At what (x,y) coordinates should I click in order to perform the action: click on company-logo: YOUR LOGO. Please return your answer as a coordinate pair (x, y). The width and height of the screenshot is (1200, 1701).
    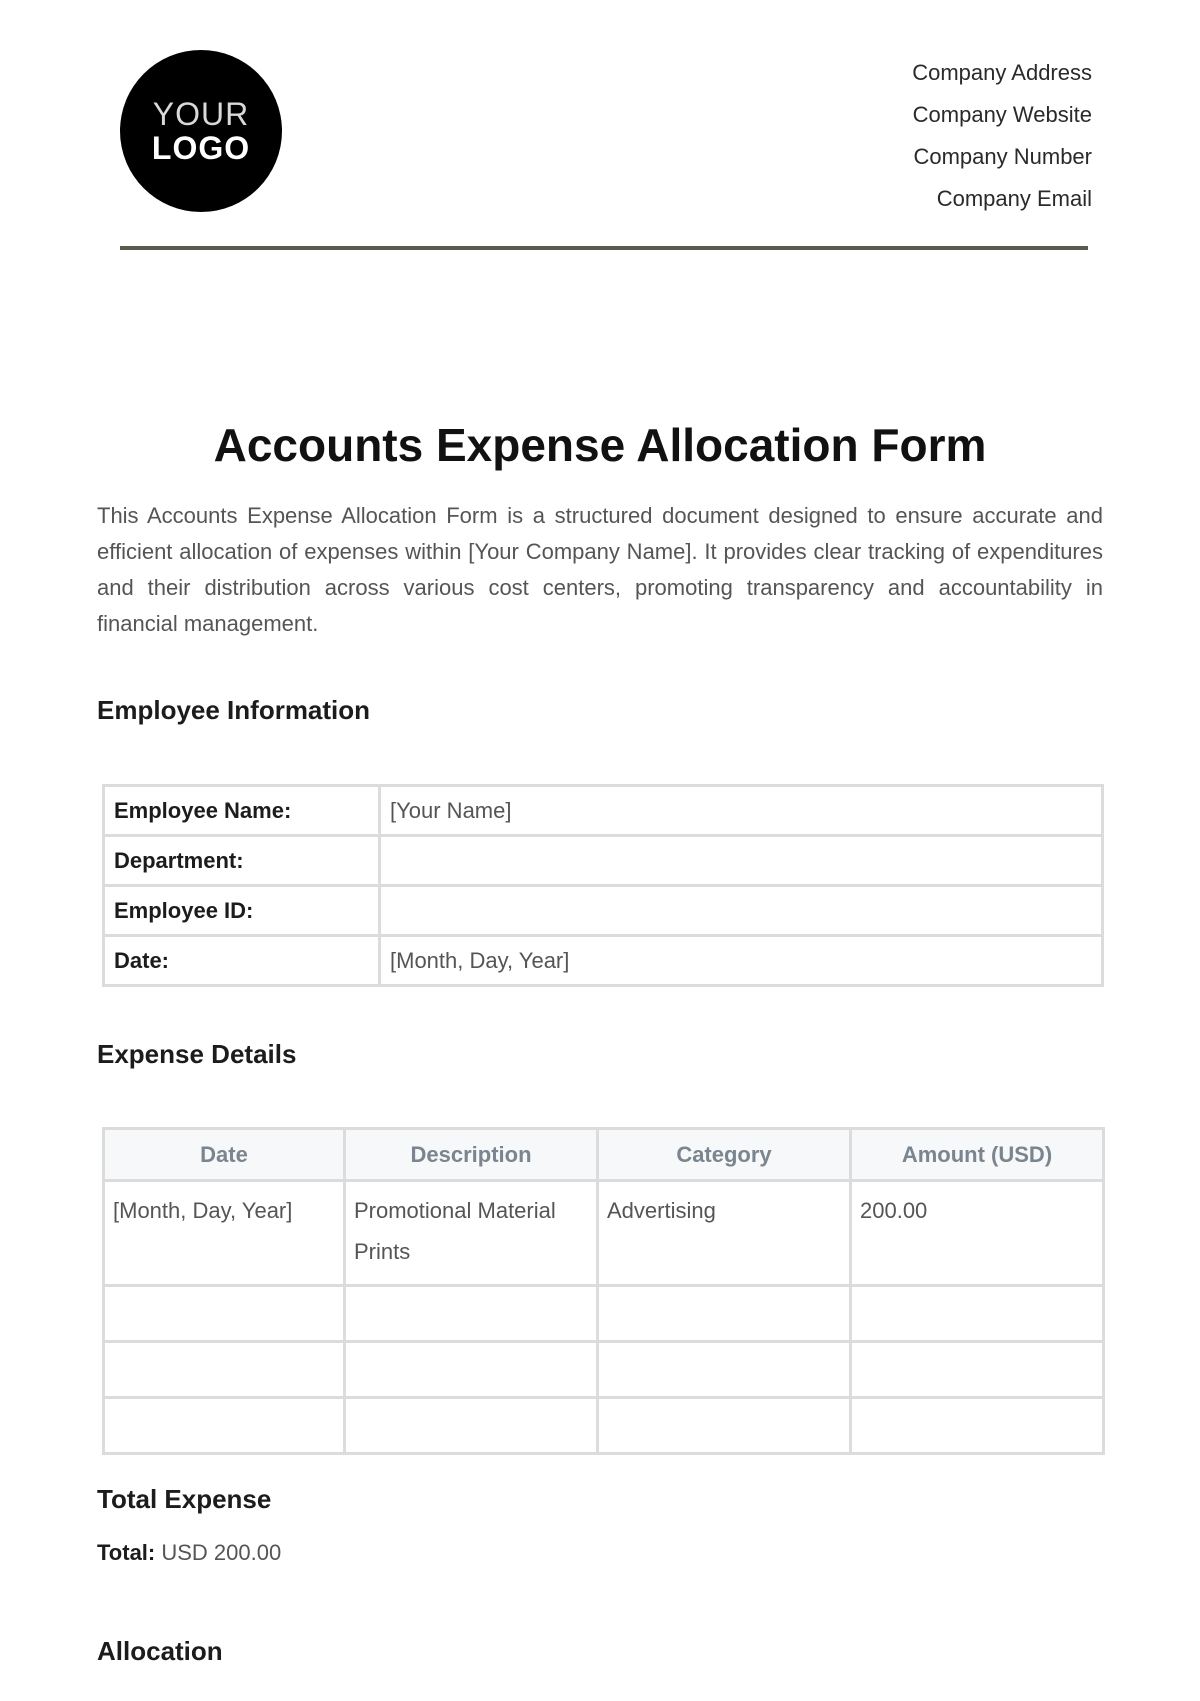
    Looking at the image, I should click on (201, 131).